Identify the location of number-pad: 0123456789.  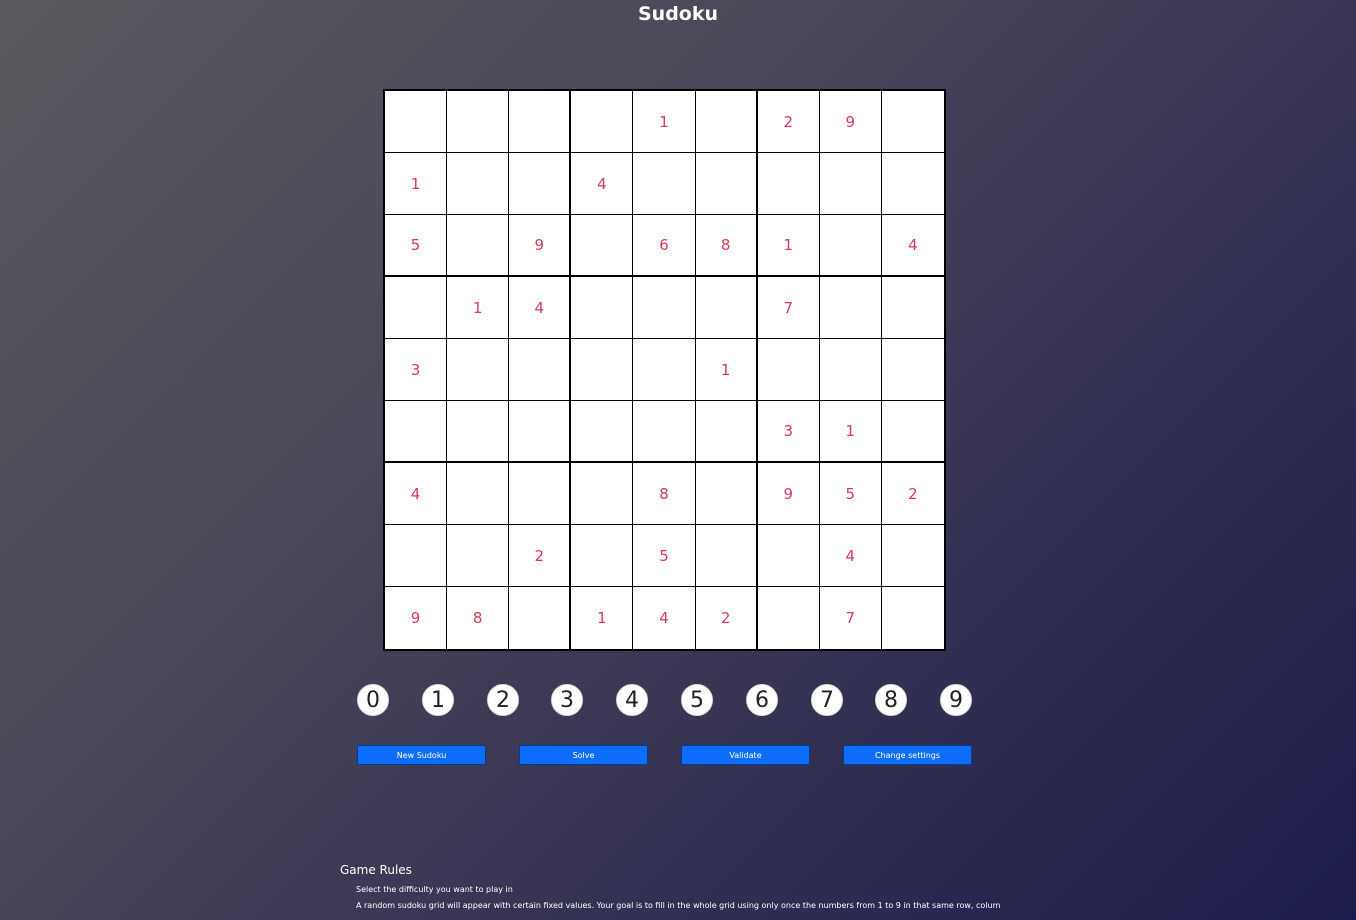
(664, 701).